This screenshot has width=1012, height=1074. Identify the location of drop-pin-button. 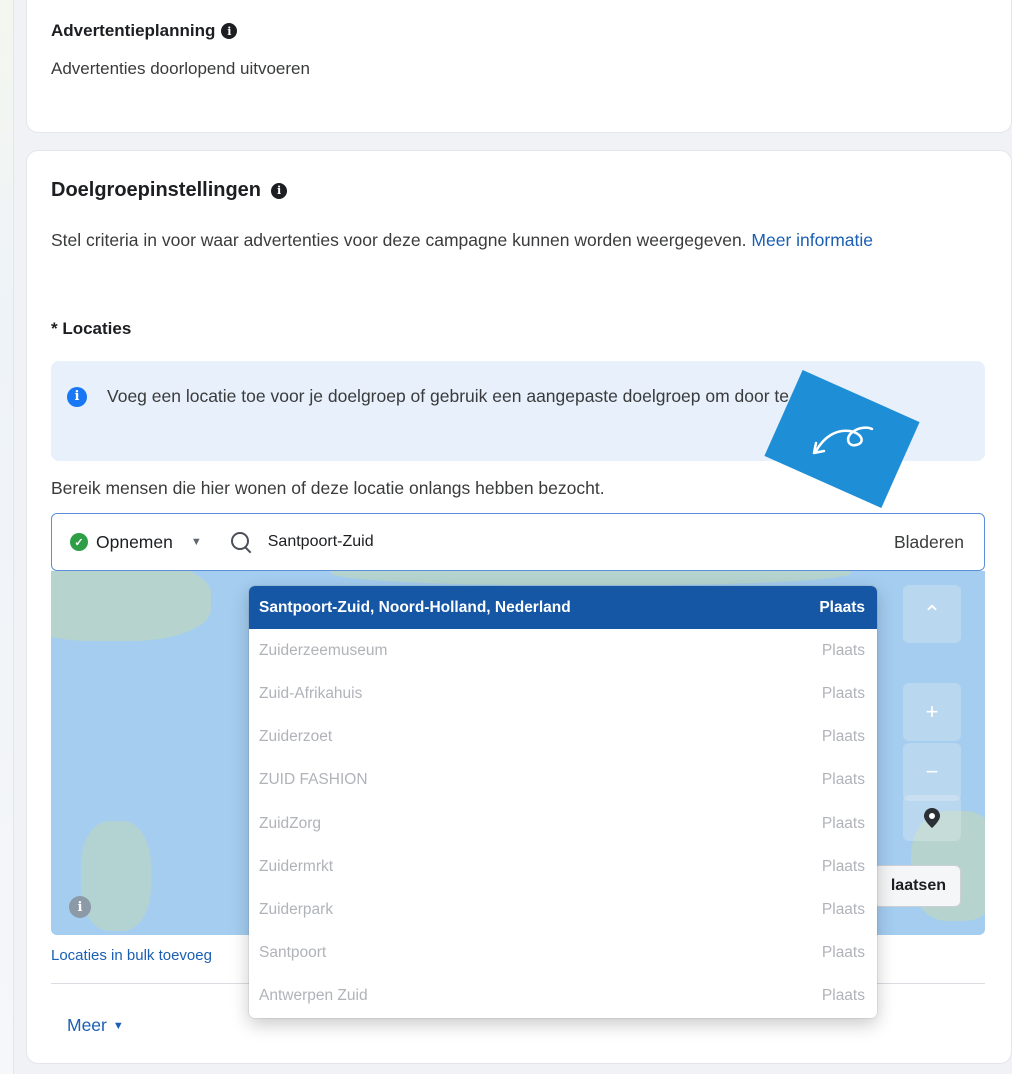
(932, 818).